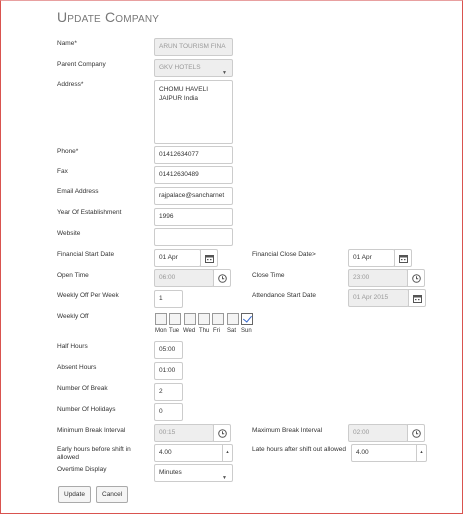 The image size is (463, 514). What do you see at coordinates (62, 171) in the screenshot?
I see `fax-label: Fax` at bounding box center [62, 171].